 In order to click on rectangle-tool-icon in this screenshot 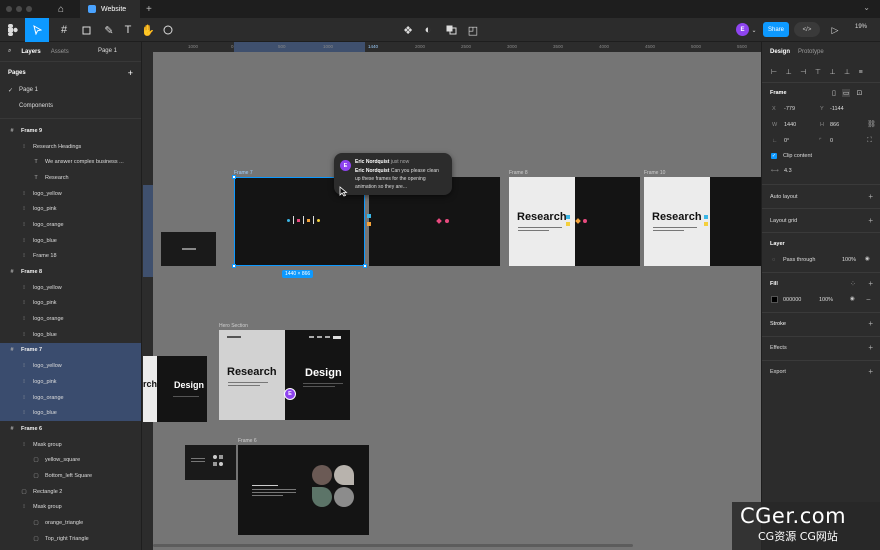, I will do `click(86, 30)`.